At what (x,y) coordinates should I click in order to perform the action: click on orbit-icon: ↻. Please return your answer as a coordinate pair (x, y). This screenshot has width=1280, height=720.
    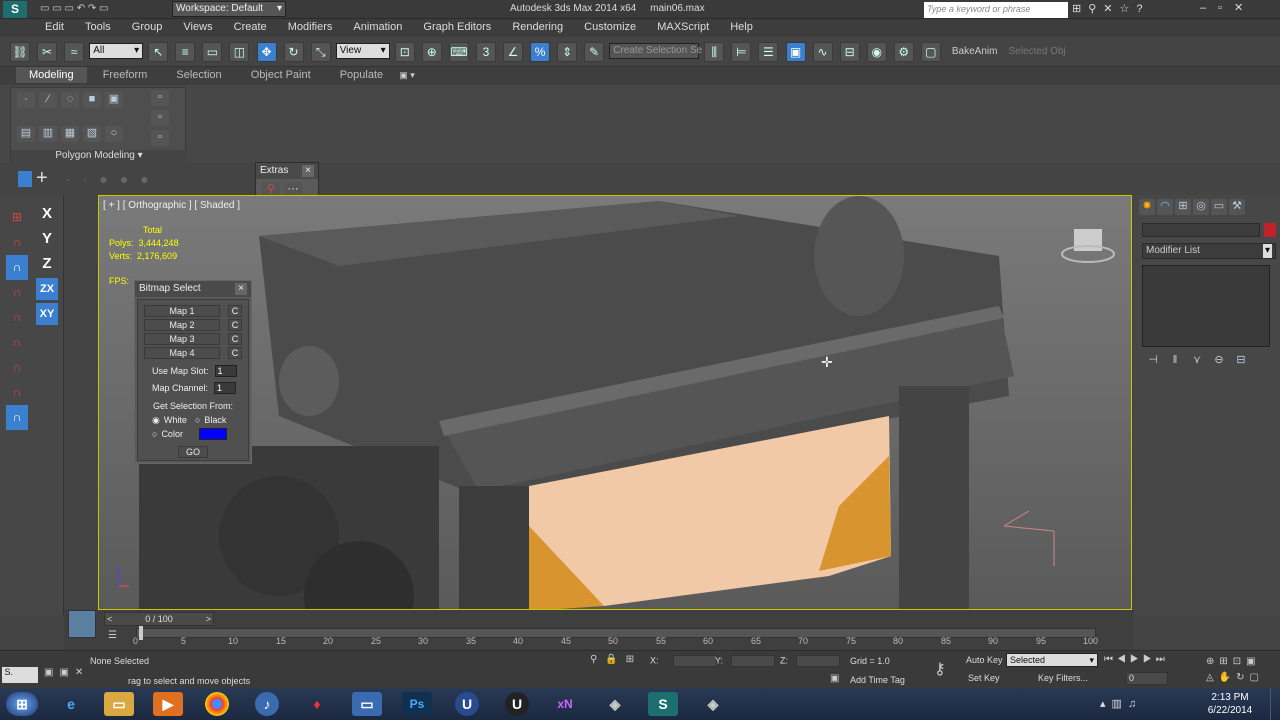
    Looking at the image, I should click on (1242, 677).